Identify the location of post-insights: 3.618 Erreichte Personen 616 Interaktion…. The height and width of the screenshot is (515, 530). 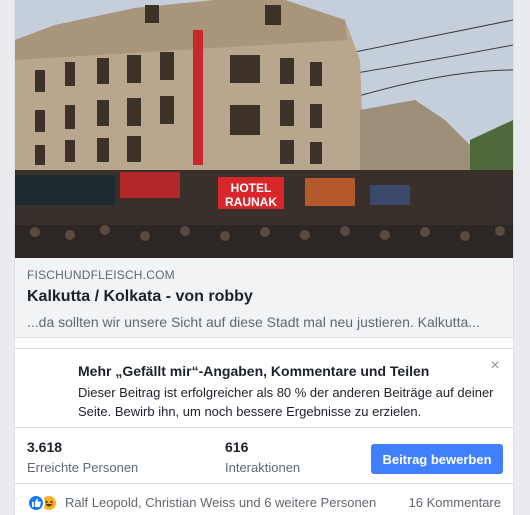
(264, 456).